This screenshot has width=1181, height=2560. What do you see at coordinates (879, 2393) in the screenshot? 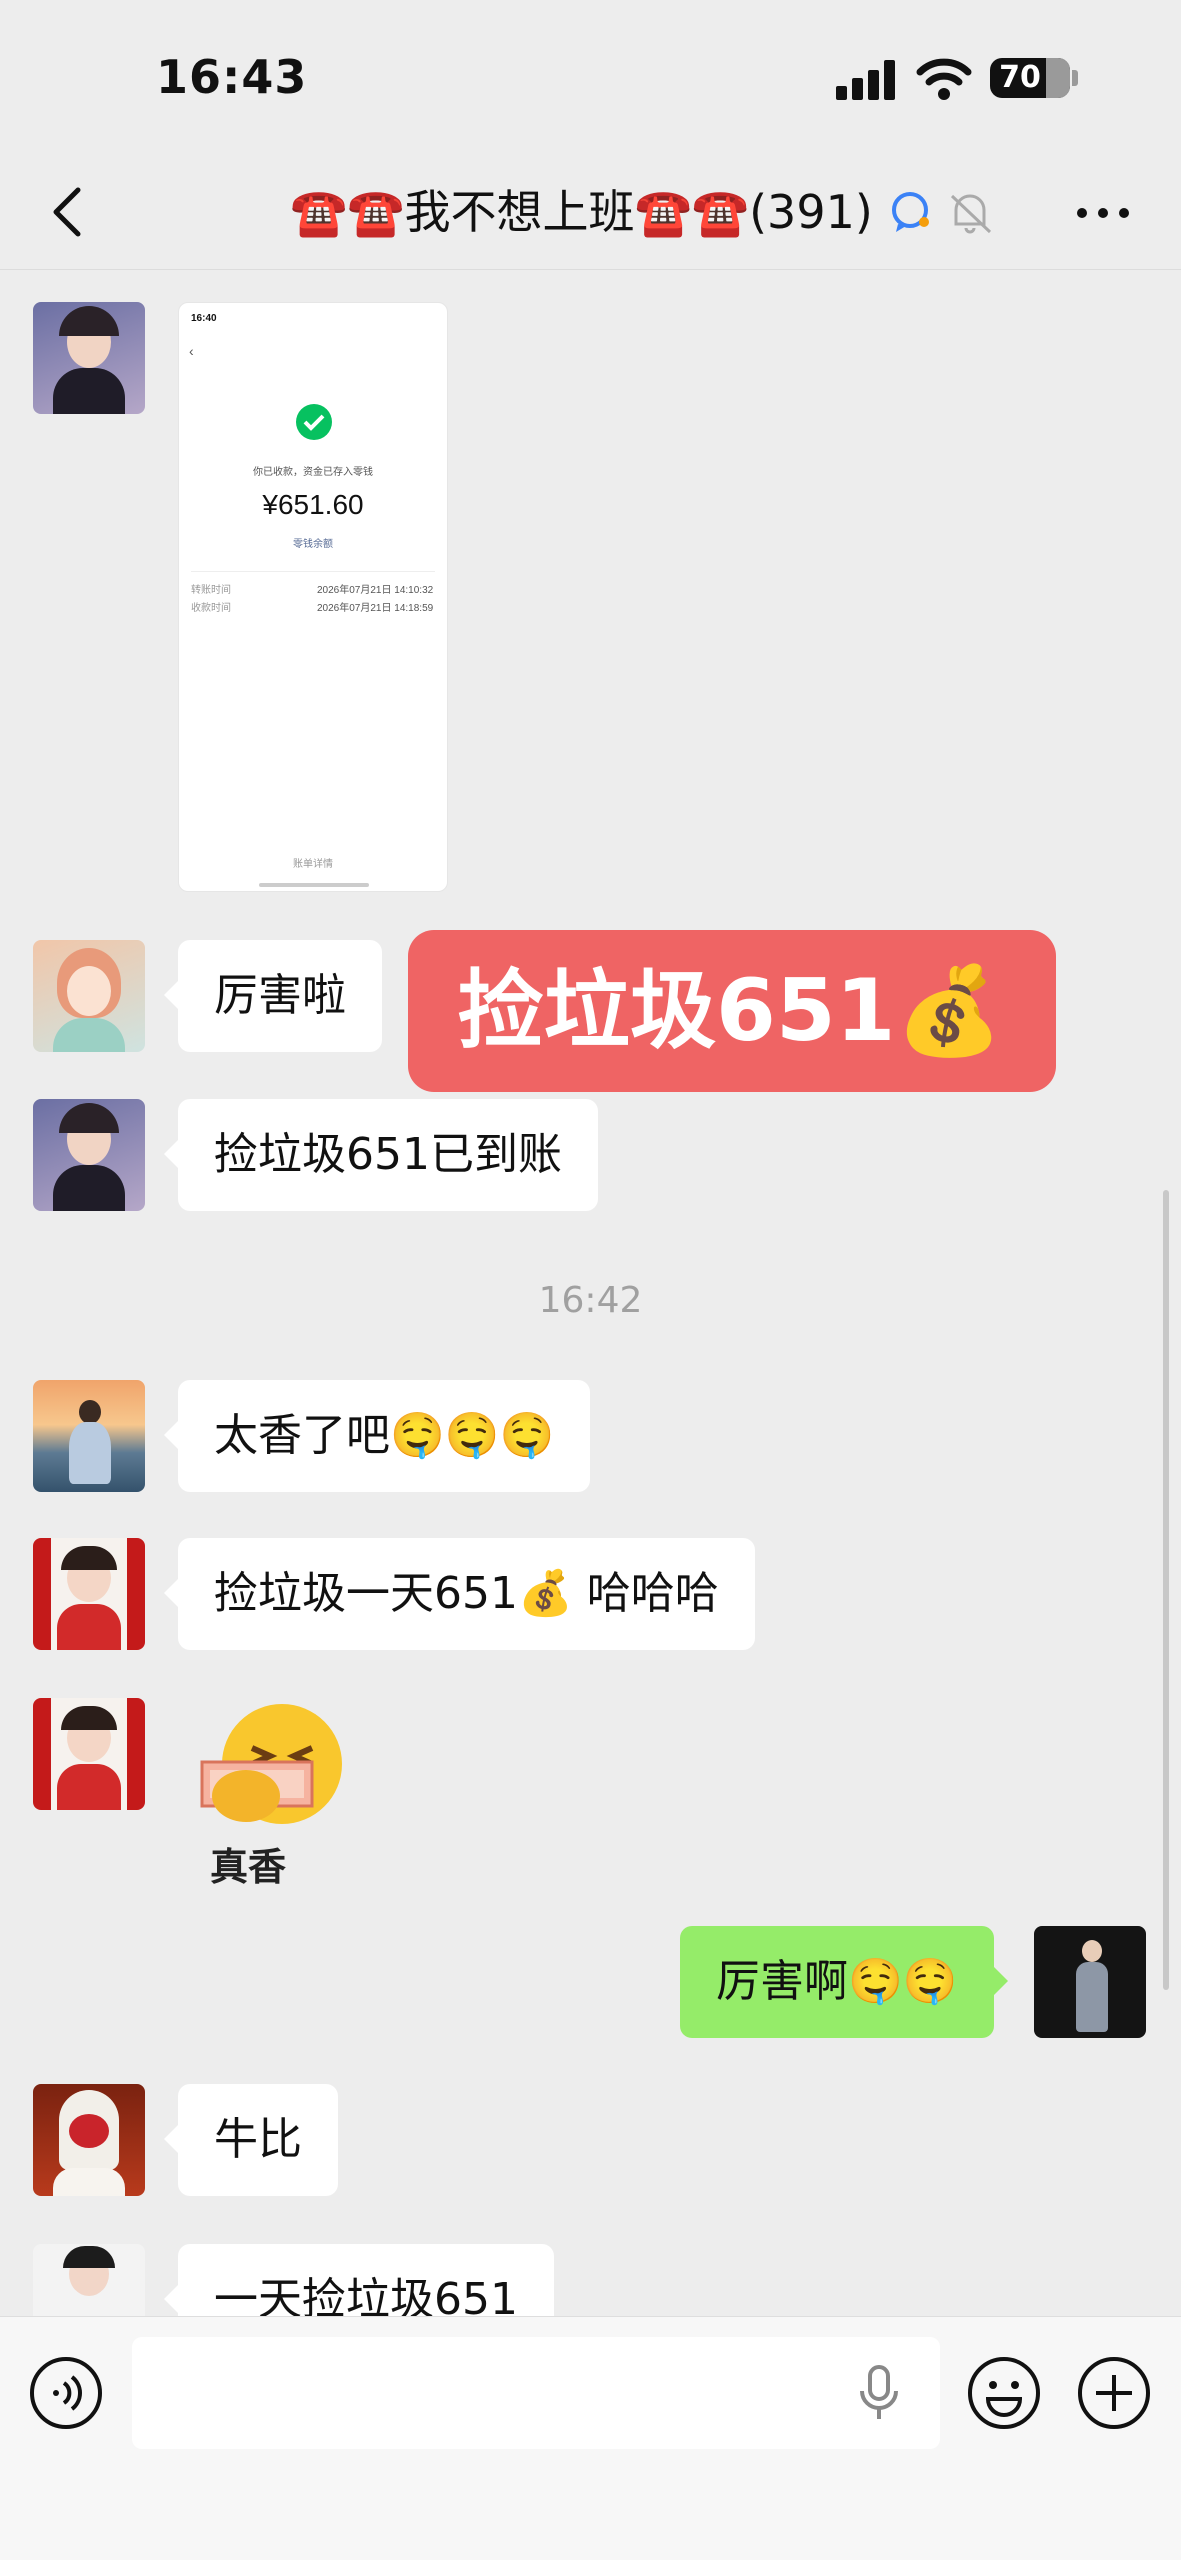
I see `mic-icon` at bounding box center [879, 2393].